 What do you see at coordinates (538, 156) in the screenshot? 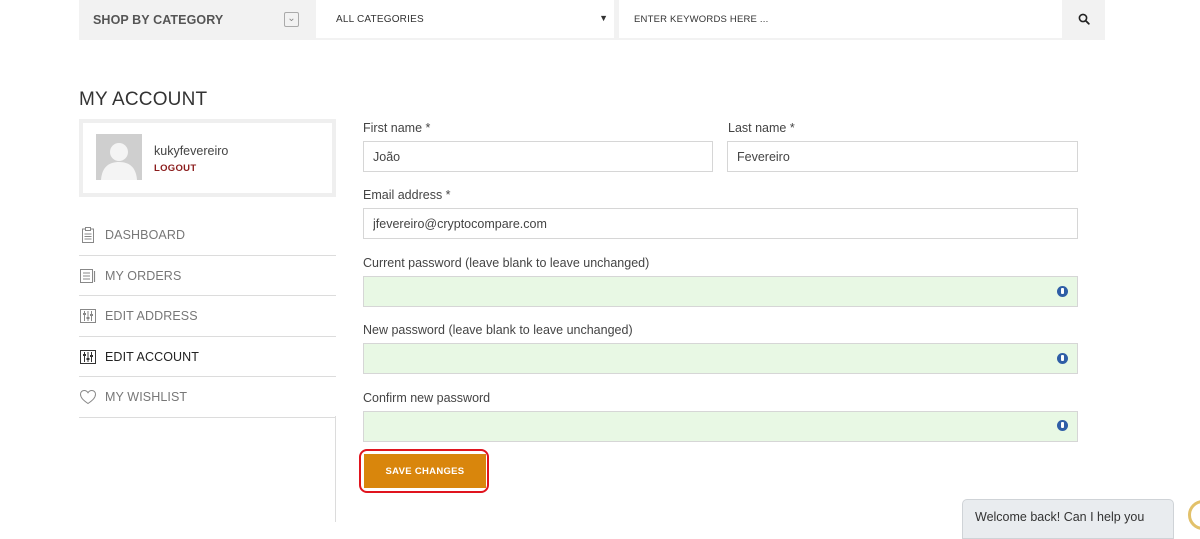
I see `first-name-field` at bounding box center [538, 156].